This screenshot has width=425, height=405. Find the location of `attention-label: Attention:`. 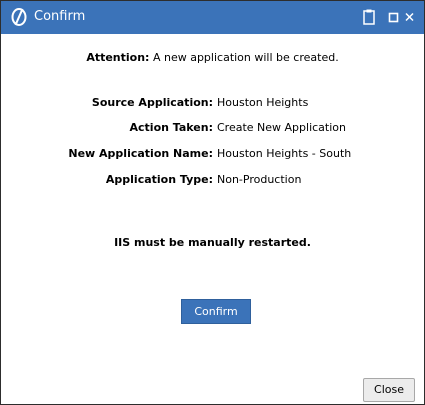

attention-label: Attention: is located at coordinates (118, 57).